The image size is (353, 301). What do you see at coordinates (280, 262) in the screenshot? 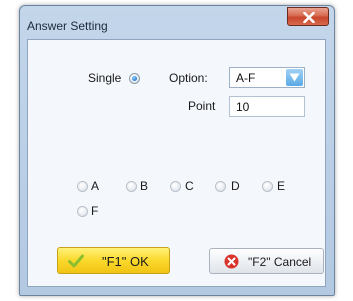
I see `cancel-button-label: "F2" Cancel` at bounding box center [280, 262].